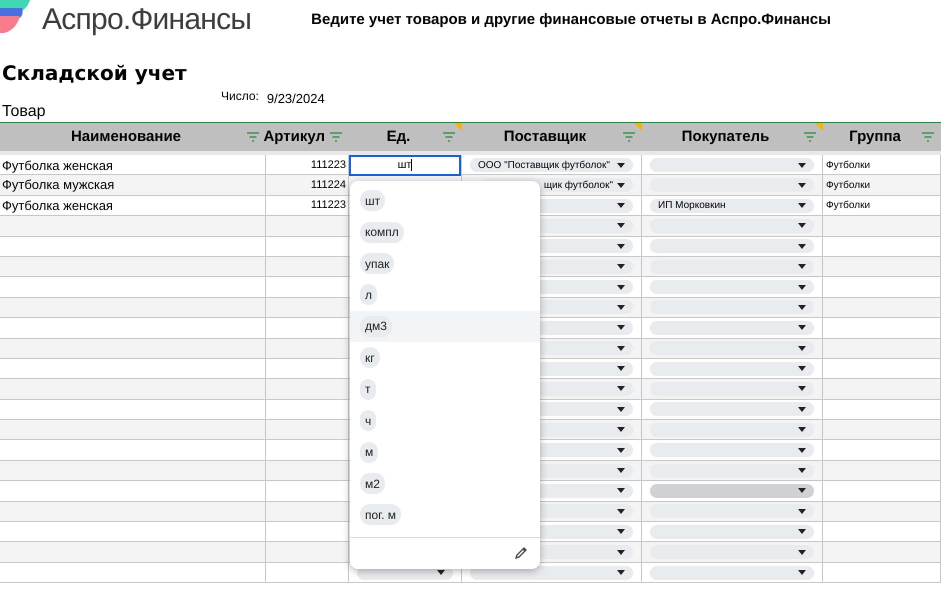 The width and height of the screenshot is (941, 595). Describe the element at coordinates (377, 263) in the screenshot. I see `unit-option: упак` at that location.